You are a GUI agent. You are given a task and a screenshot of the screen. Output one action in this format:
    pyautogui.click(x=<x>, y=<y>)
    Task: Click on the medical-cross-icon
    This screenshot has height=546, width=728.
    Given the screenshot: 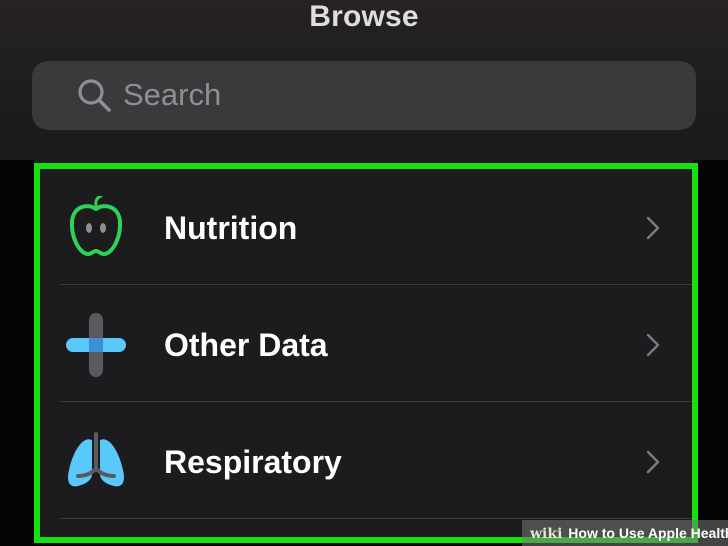 What is the action you would take?
    pyautogui.click(x=96, y=345)
    